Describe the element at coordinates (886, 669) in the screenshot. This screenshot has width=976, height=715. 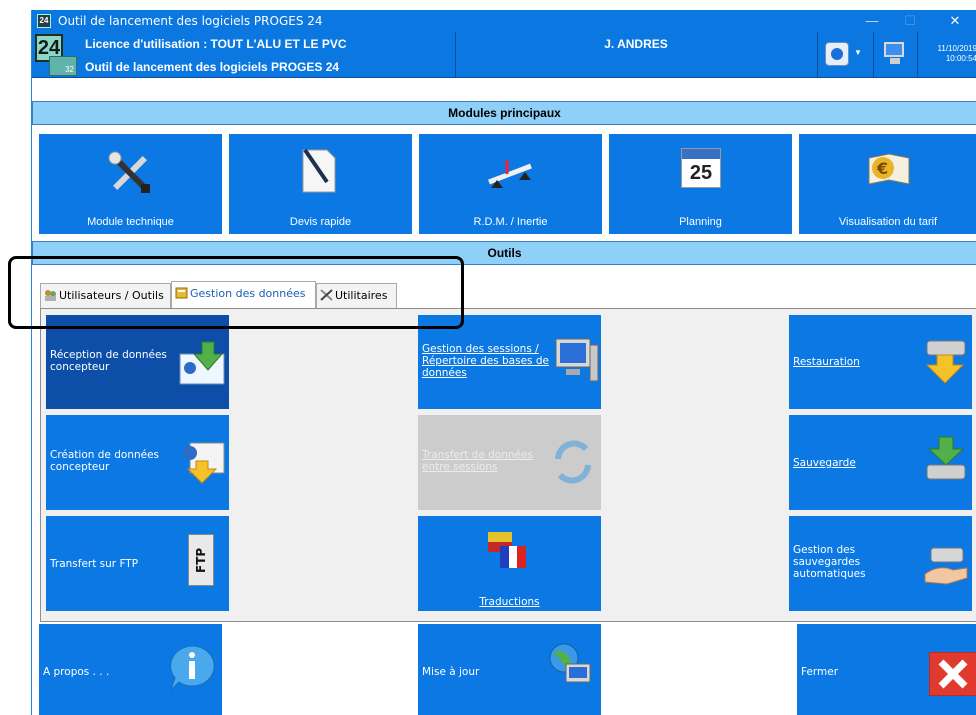
I see `fermer-button: Fermer` at that location.